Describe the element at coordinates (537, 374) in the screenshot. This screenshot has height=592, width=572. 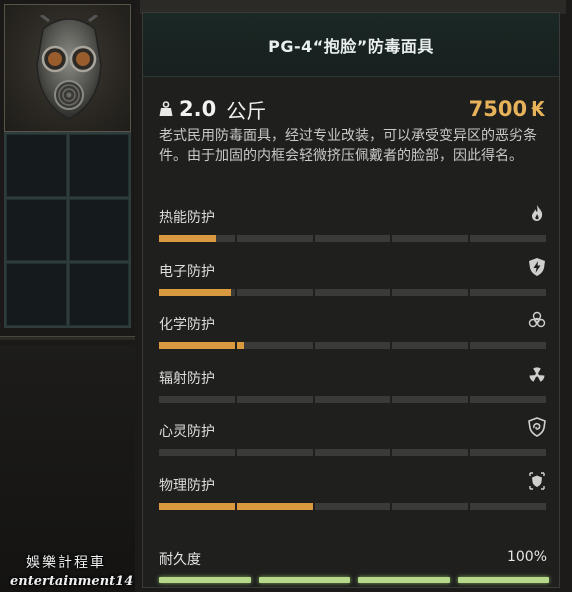
I see `radiation-icon` at that location.